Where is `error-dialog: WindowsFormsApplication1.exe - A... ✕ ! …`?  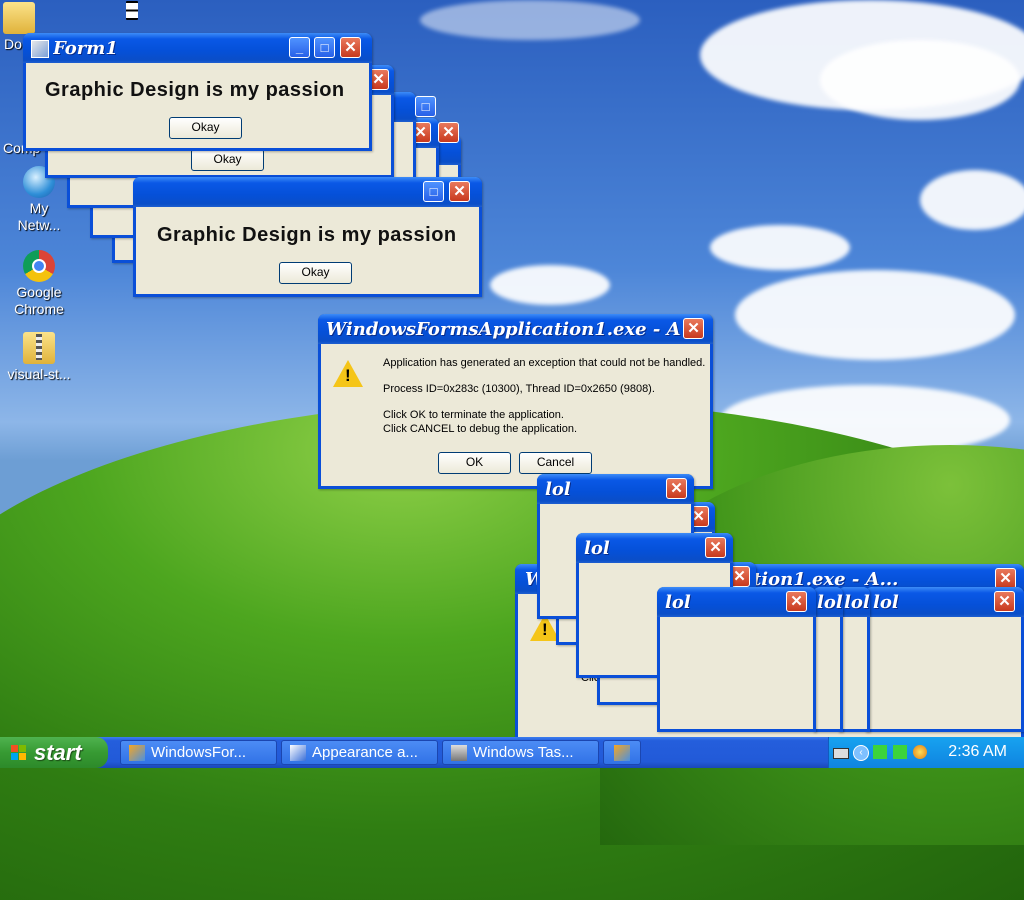
error-dialog: WindowsFormsApplication1.exe - A... ✕ ! … is located at coordinates (515, 401).